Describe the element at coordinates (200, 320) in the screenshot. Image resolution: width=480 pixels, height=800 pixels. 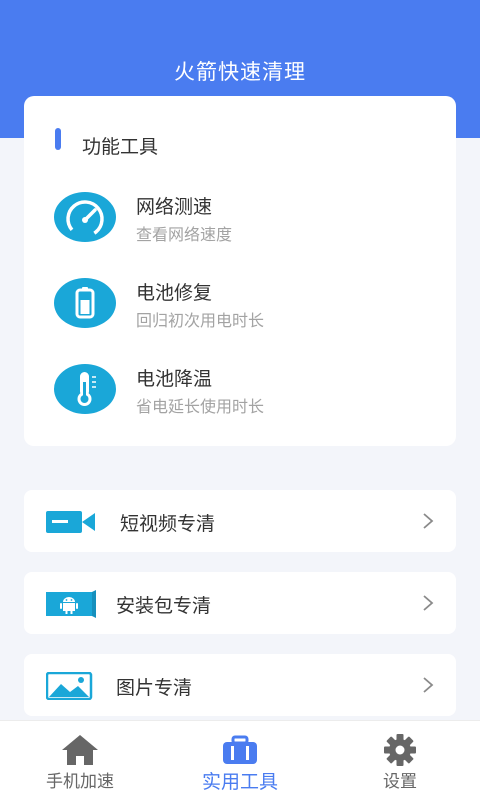
I see `tool-subtitle: 回归初次用电时长` at that location.